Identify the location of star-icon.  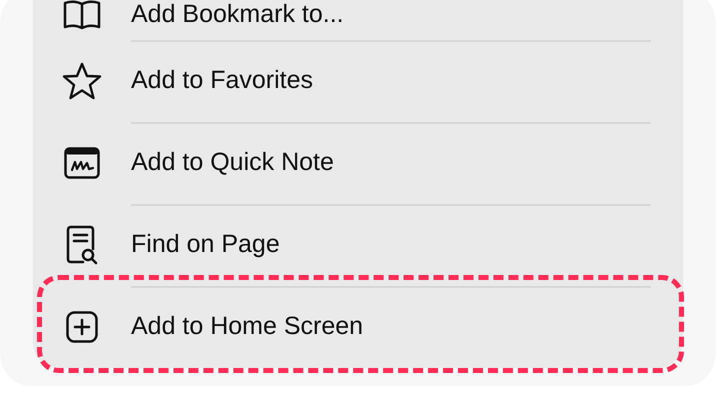
(82, 81).